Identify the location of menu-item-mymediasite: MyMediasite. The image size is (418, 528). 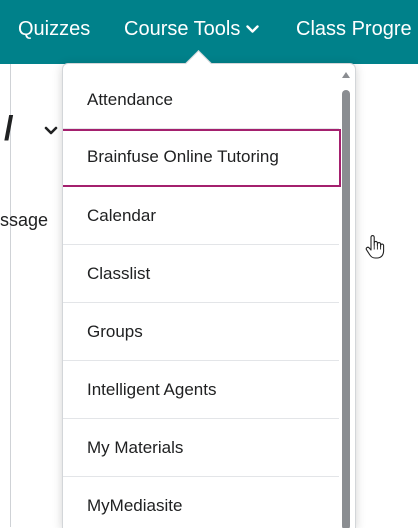
(201, 502).